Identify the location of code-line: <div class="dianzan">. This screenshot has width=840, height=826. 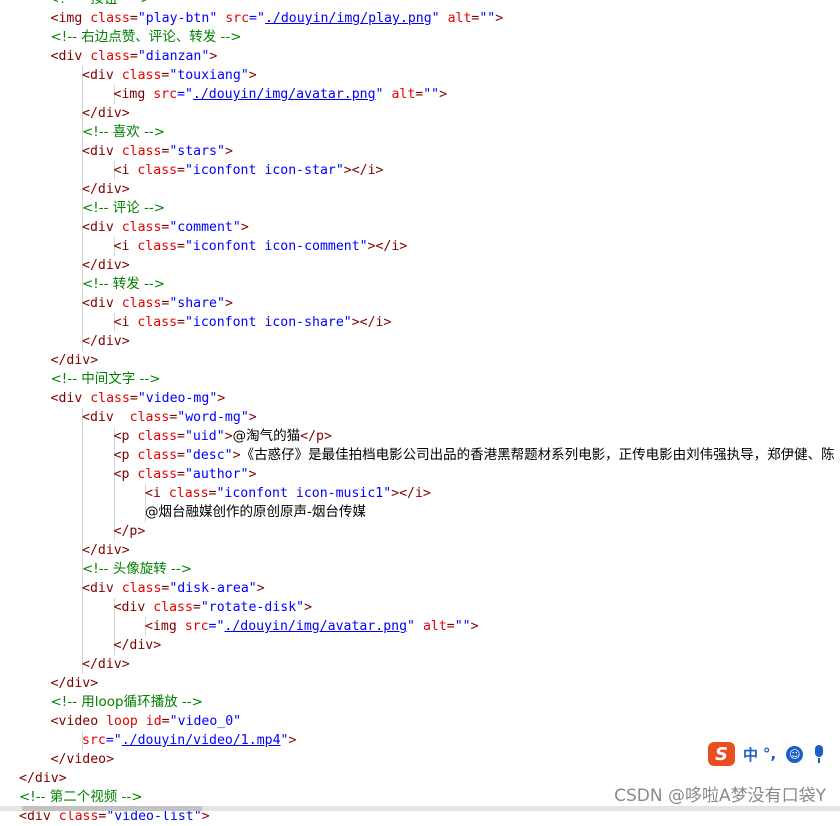
(420, 56).